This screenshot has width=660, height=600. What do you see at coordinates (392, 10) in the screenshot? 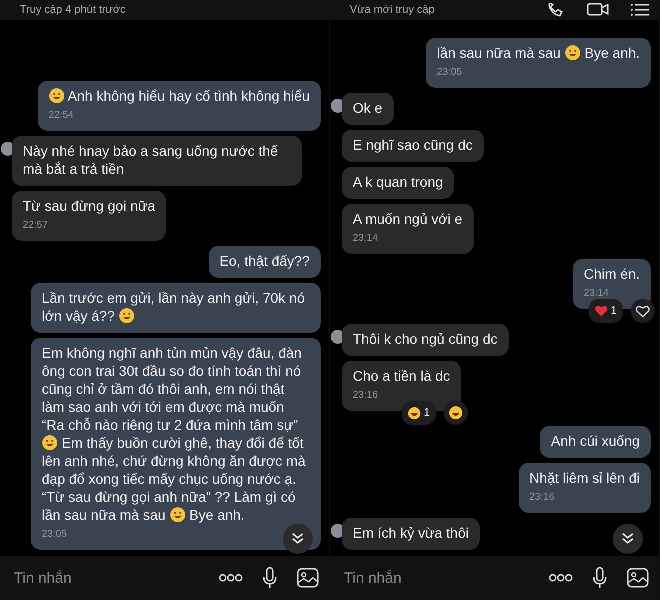
I see `last-seen-status: Vừa mới truy cập` at bounding box center [392, 10].